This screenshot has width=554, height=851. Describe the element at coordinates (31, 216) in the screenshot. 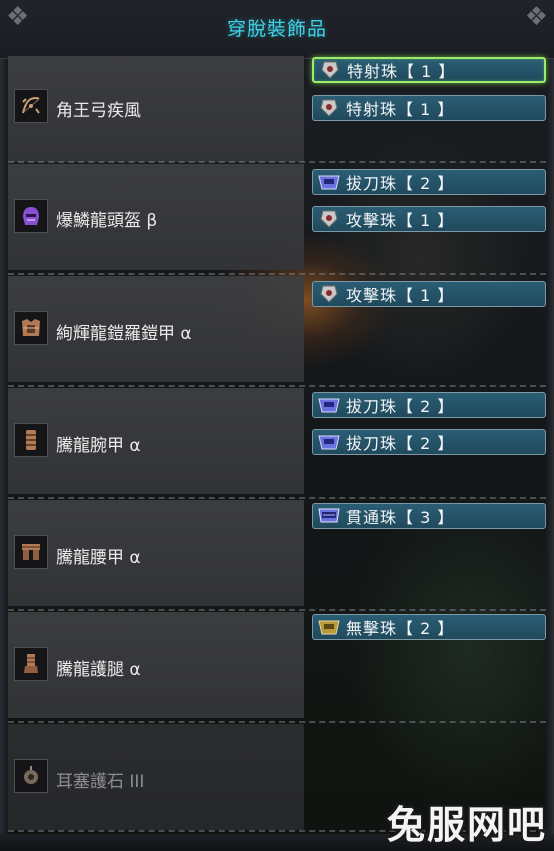

I see `helmet-armor-icon` at that location.